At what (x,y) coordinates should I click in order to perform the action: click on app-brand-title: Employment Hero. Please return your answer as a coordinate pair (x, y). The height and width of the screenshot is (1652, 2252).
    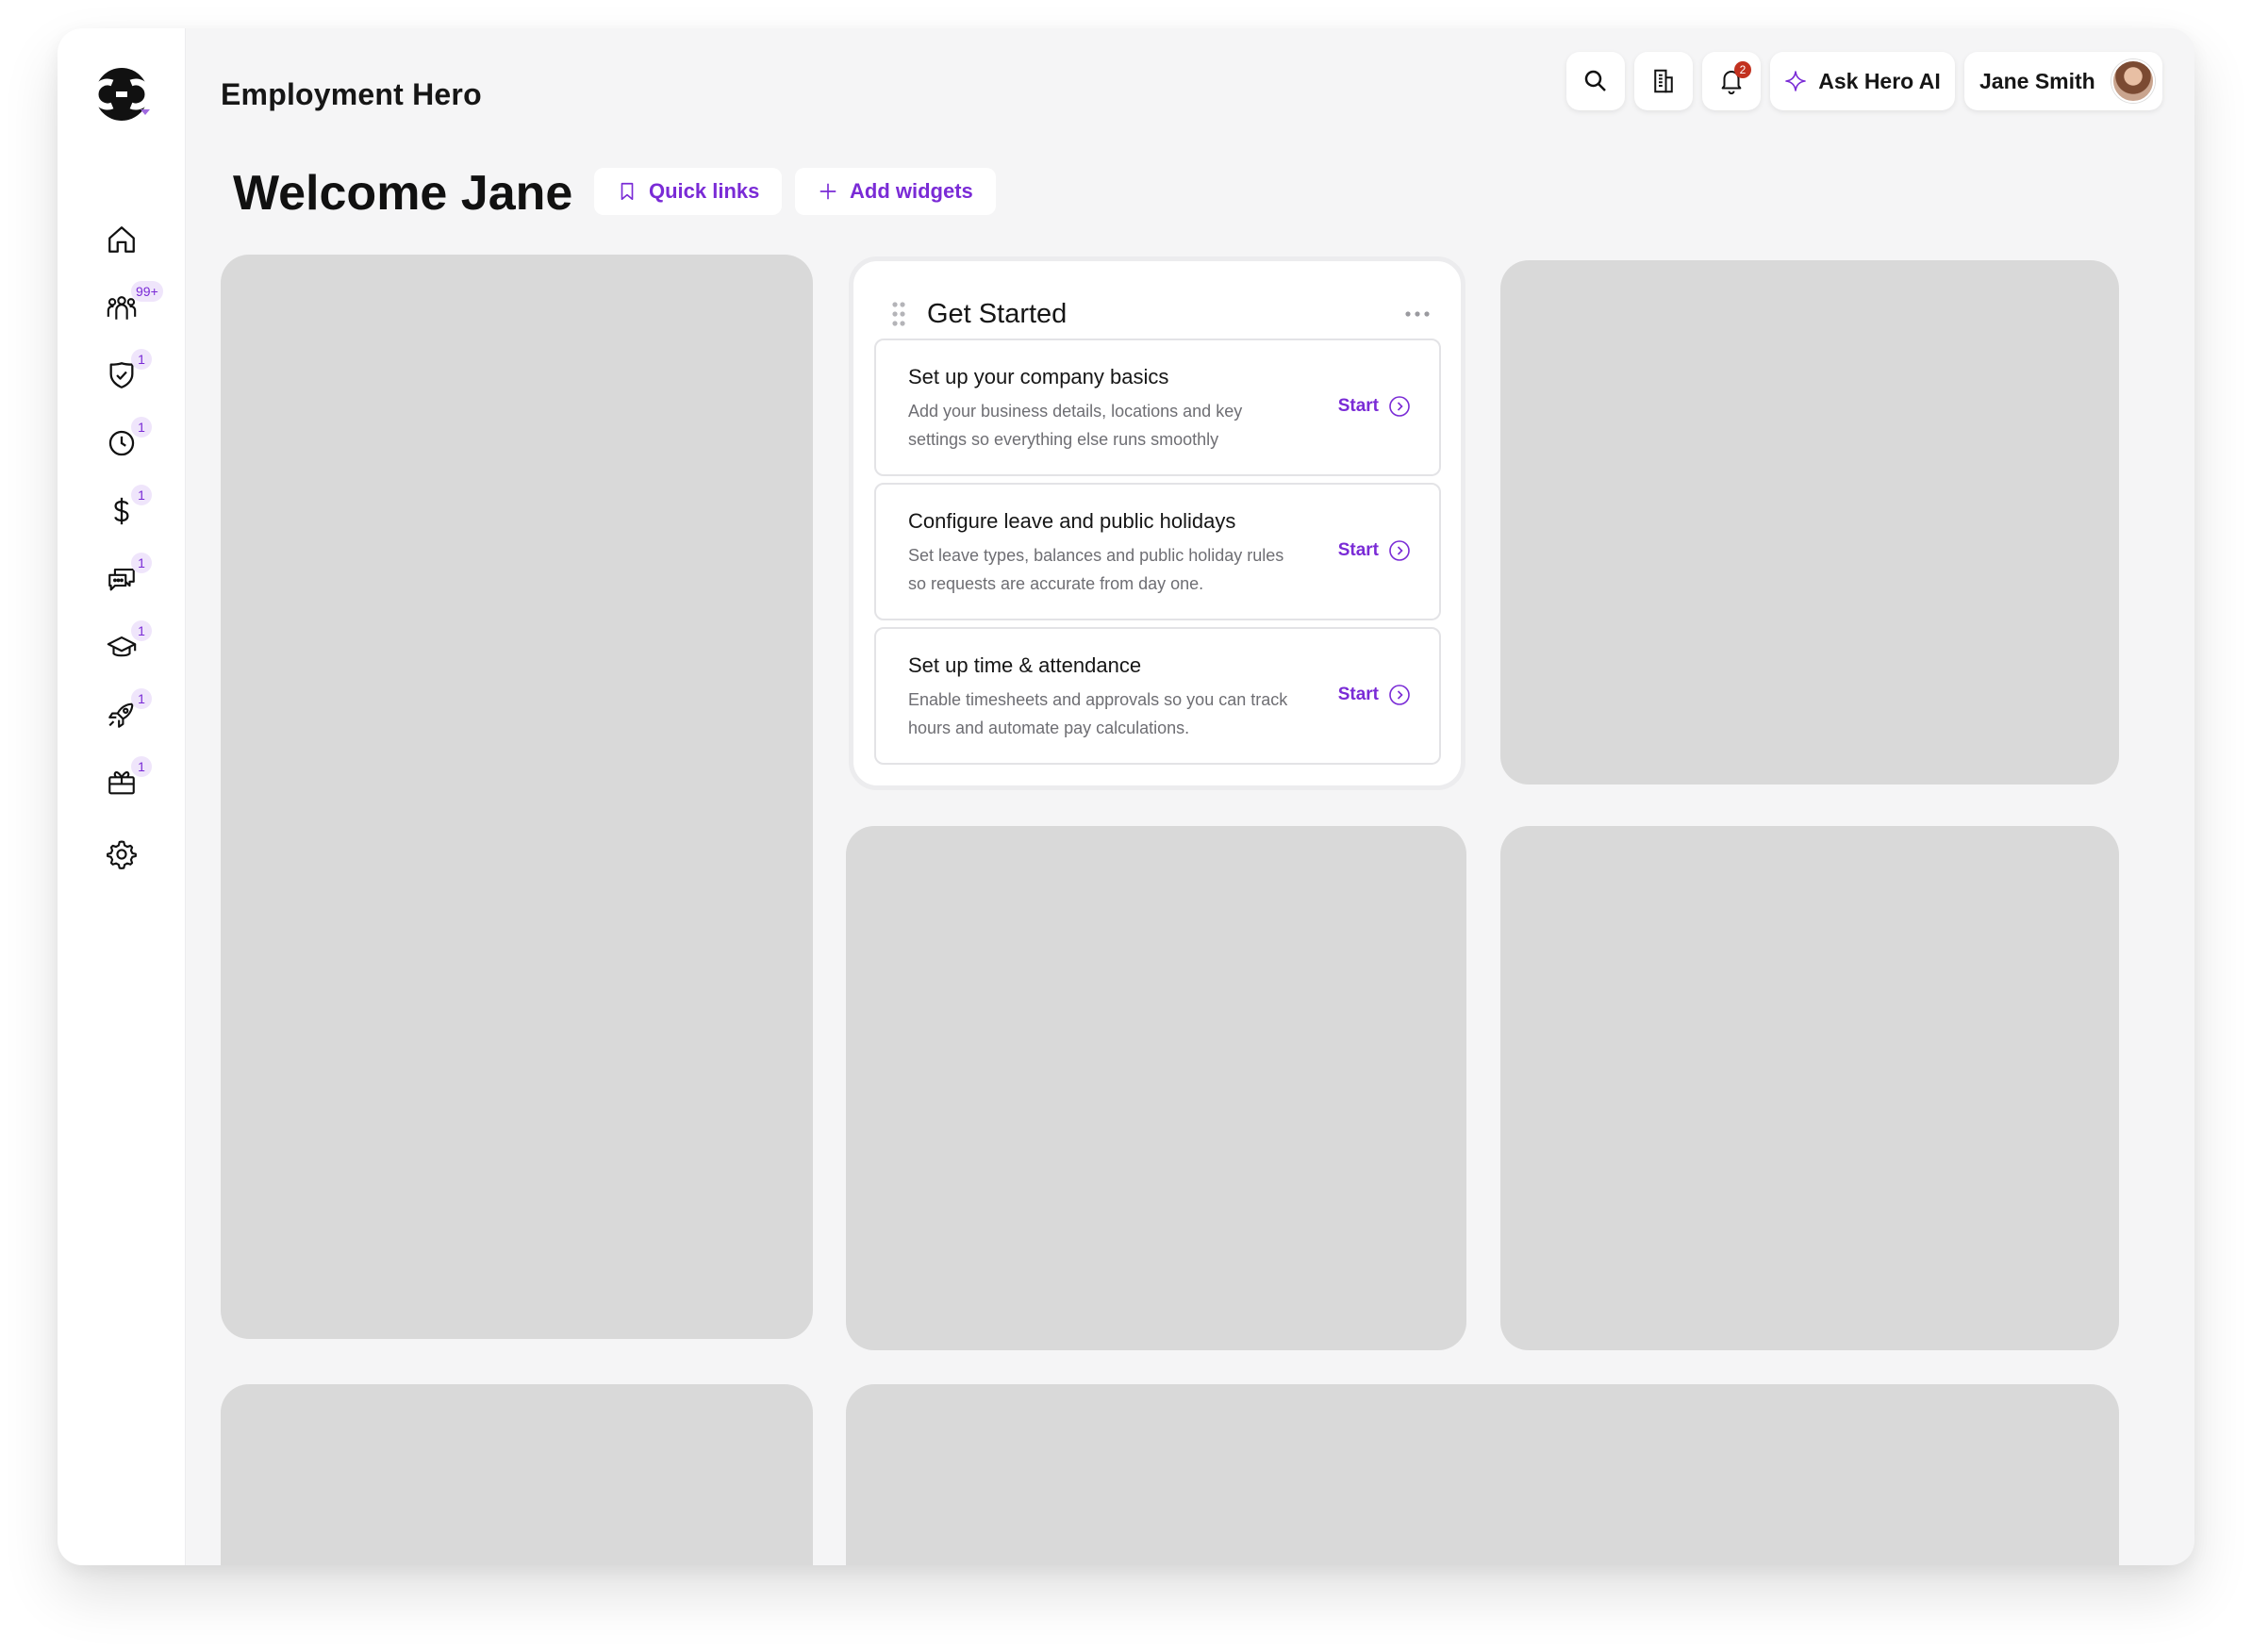
    Looking at the image, I should click on (351, 94).